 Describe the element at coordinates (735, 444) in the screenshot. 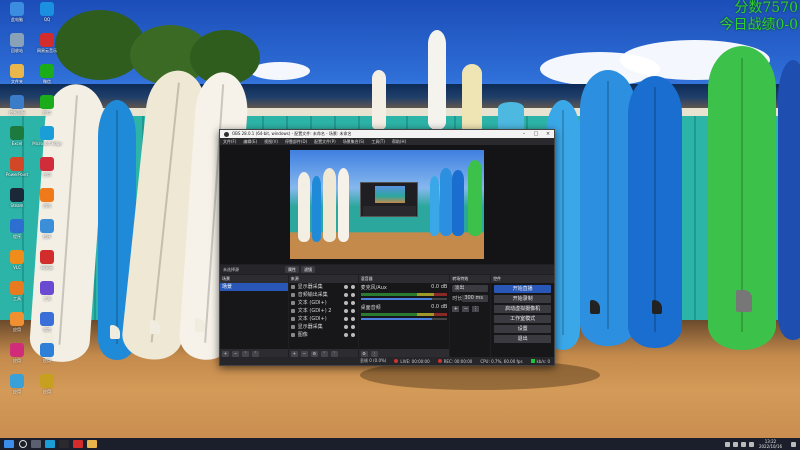

I see `network-icon` at that location.